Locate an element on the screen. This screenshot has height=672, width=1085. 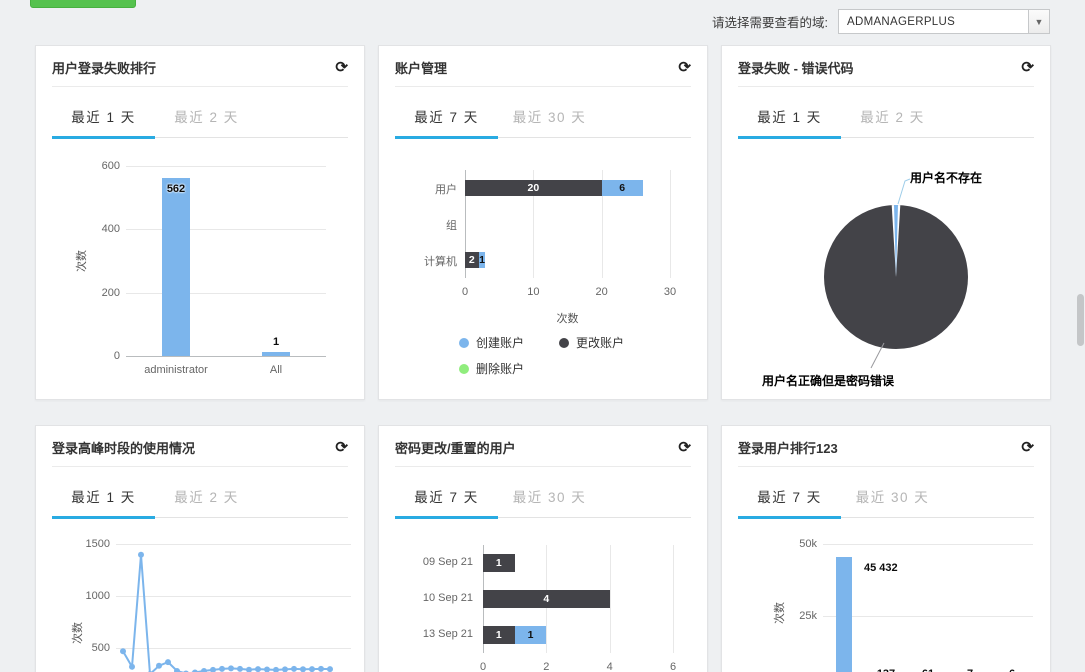
x-tick-label: 10 is located at coordinates (533, 292).